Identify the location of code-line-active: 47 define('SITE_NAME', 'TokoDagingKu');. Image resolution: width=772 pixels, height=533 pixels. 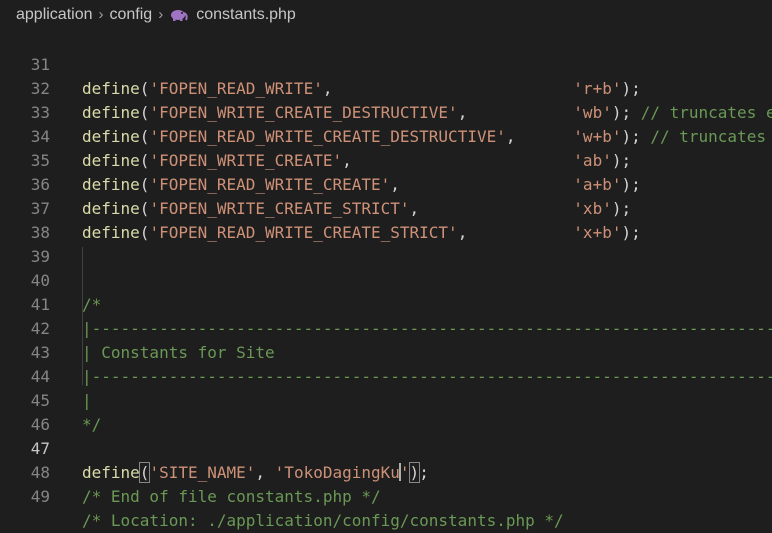
(386, 448).